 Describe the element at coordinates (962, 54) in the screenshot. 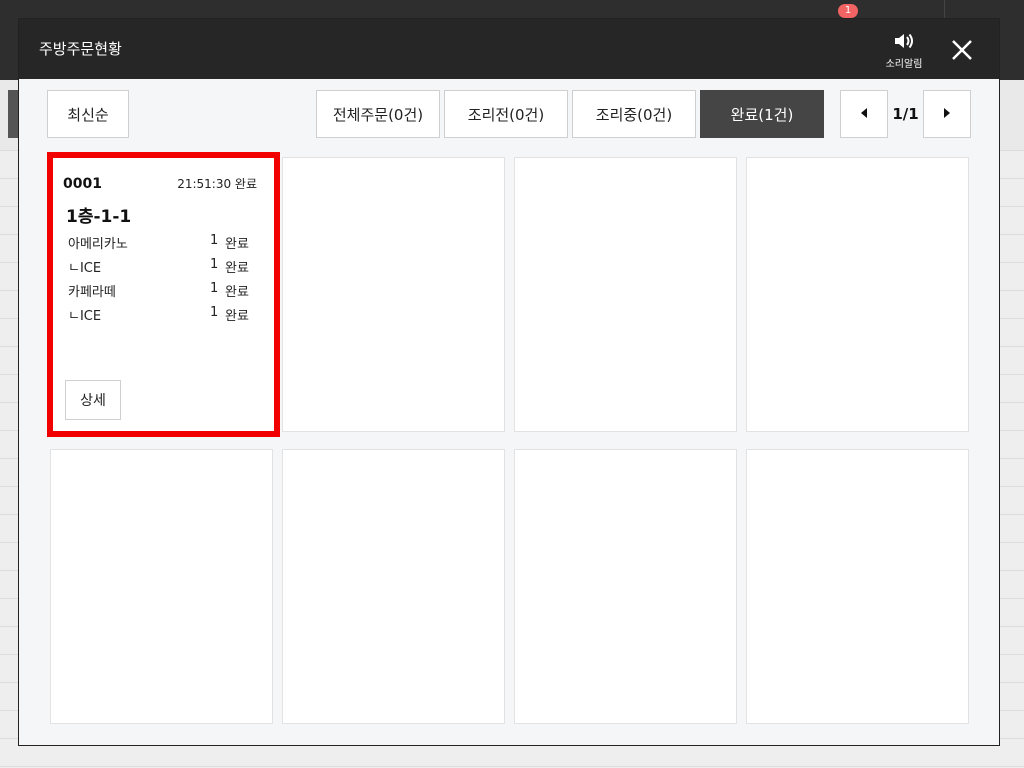

I see `close-icon` at that location.